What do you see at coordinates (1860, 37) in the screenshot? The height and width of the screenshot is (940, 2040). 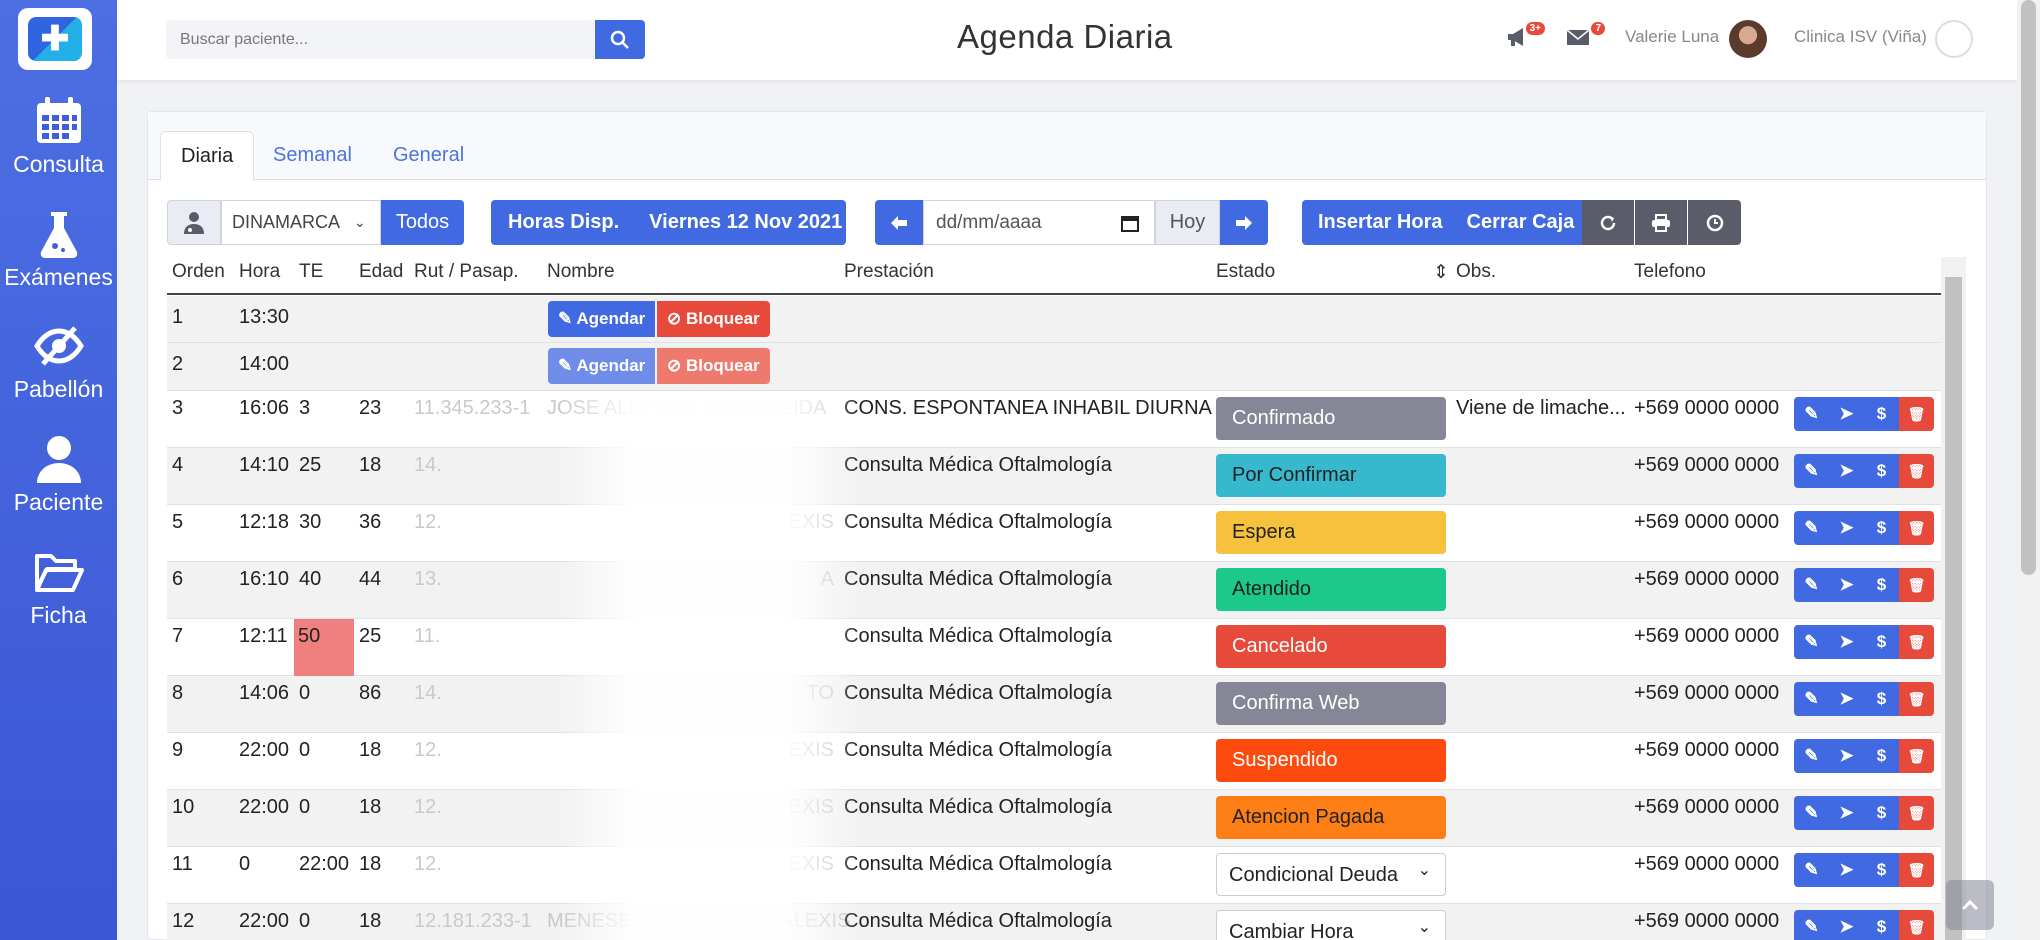 I see `clinic-name: Clinica ISV (Viña)` at bounding box center [1860, 37].